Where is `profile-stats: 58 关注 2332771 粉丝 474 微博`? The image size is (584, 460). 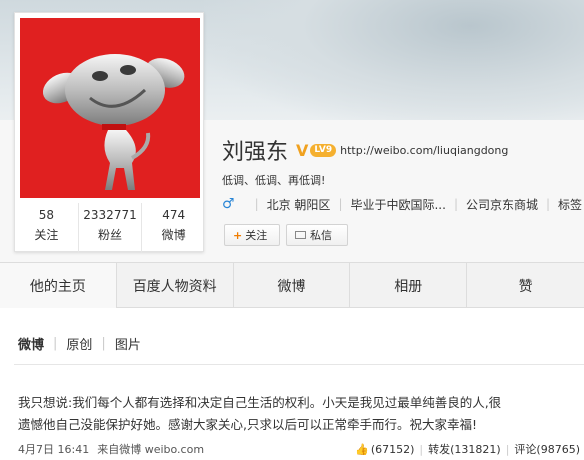 profile-stats: 58 关注 2332771 粉丝 474 微博 is located at coordinates (110, 228).